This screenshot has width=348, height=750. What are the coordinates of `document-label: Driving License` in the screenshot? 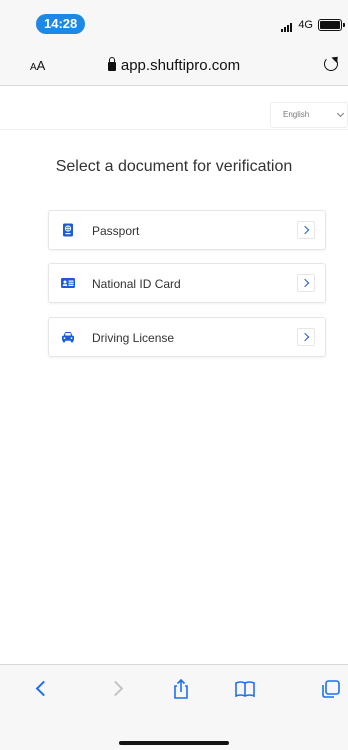 It's located at (133, 338).